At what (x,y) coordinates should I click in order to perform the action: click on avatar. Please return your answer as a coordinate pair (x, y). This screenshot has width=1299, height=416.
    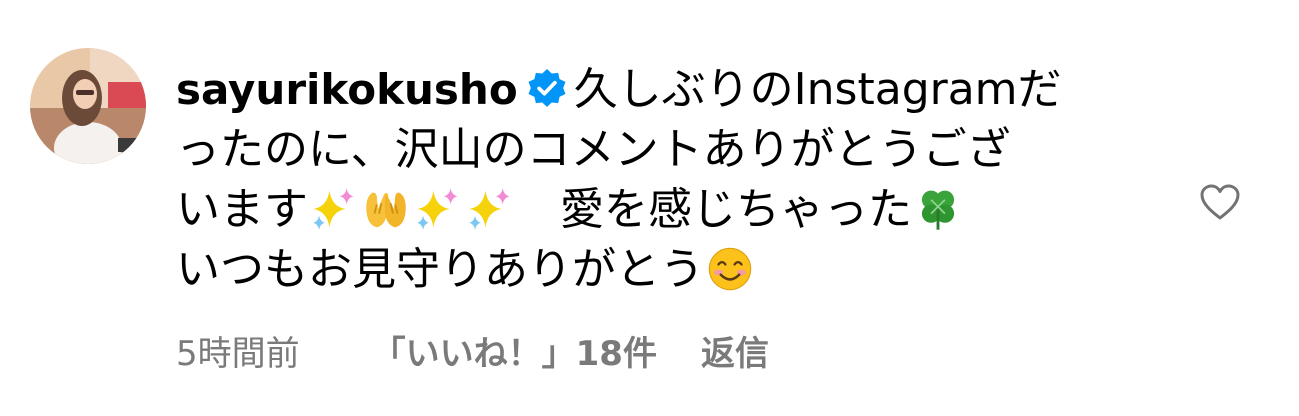
    Looking at the image, I should click on (88, 106).